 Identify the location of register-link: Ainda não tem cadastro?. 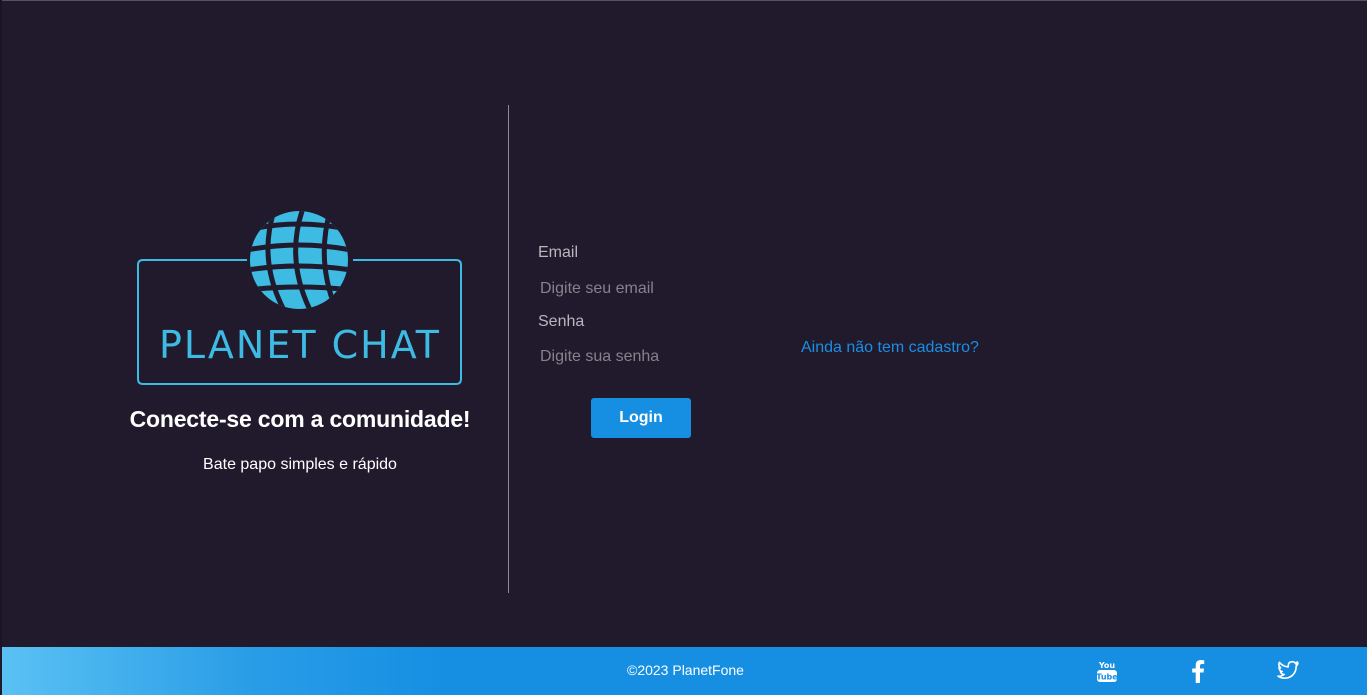
(890, 348).